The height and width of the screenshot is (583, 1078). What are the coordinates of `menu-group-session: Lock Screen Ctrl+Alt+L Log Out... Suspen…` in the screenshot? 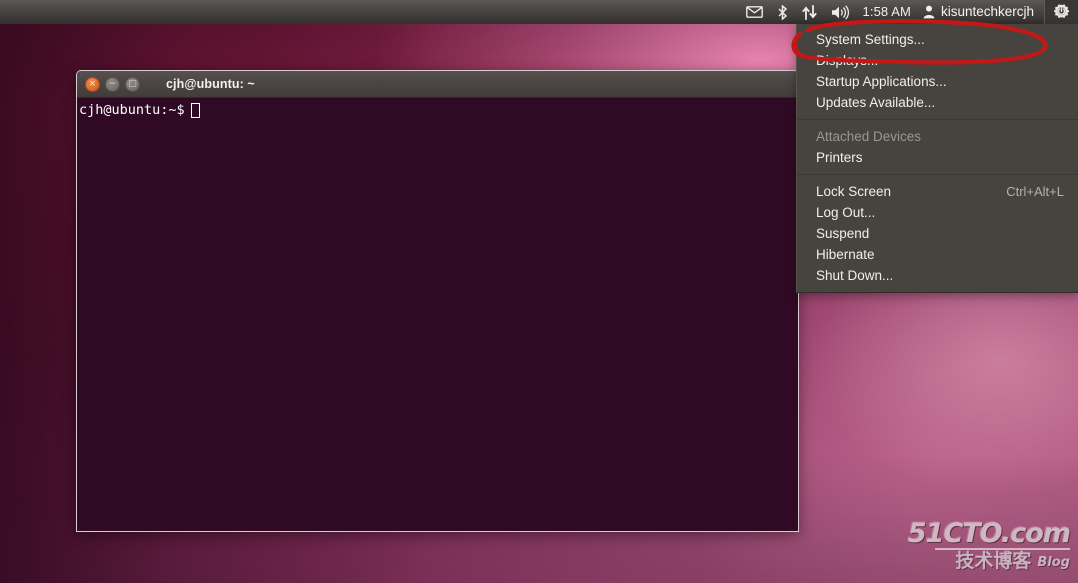 It's located at (937, 233).